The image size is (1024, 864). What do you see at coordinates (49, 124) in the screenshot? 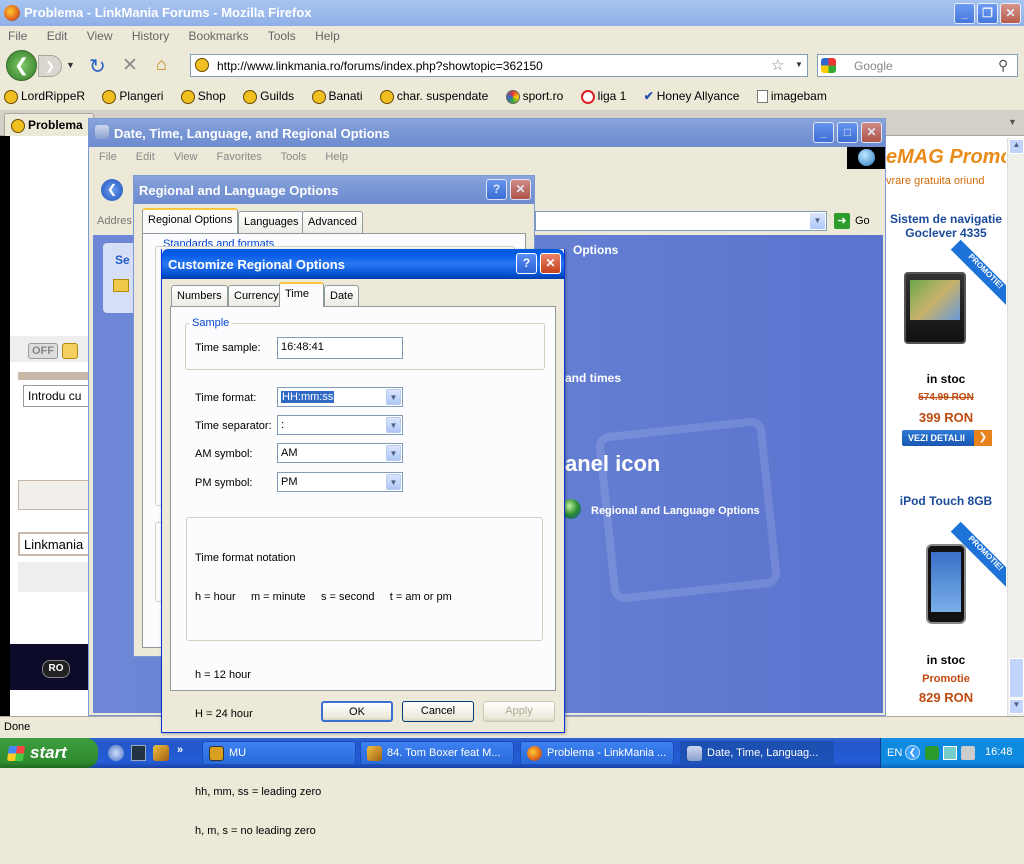
I see `browser-tab: Problema` at bounding box center [49, 124].